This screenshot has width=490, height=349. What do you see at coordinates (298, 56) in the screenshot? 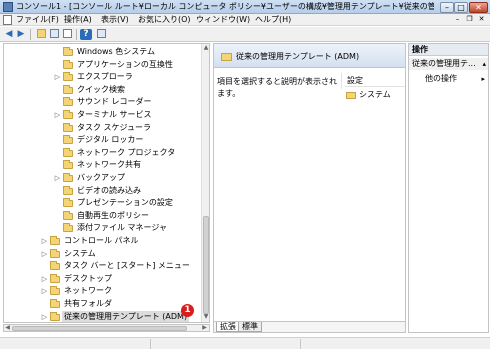
I see `details-header-title: 従来の管理用テンプレート (ADM)` at bounding box center [298, 56].